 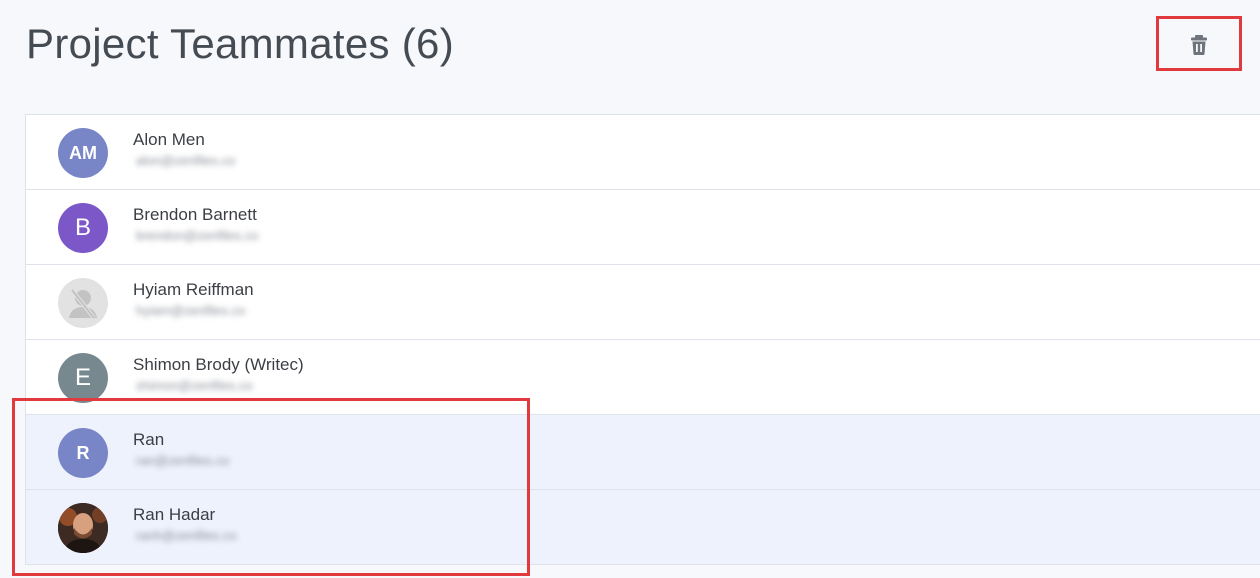 I want to click on avatar, so click(x=83, y=303).